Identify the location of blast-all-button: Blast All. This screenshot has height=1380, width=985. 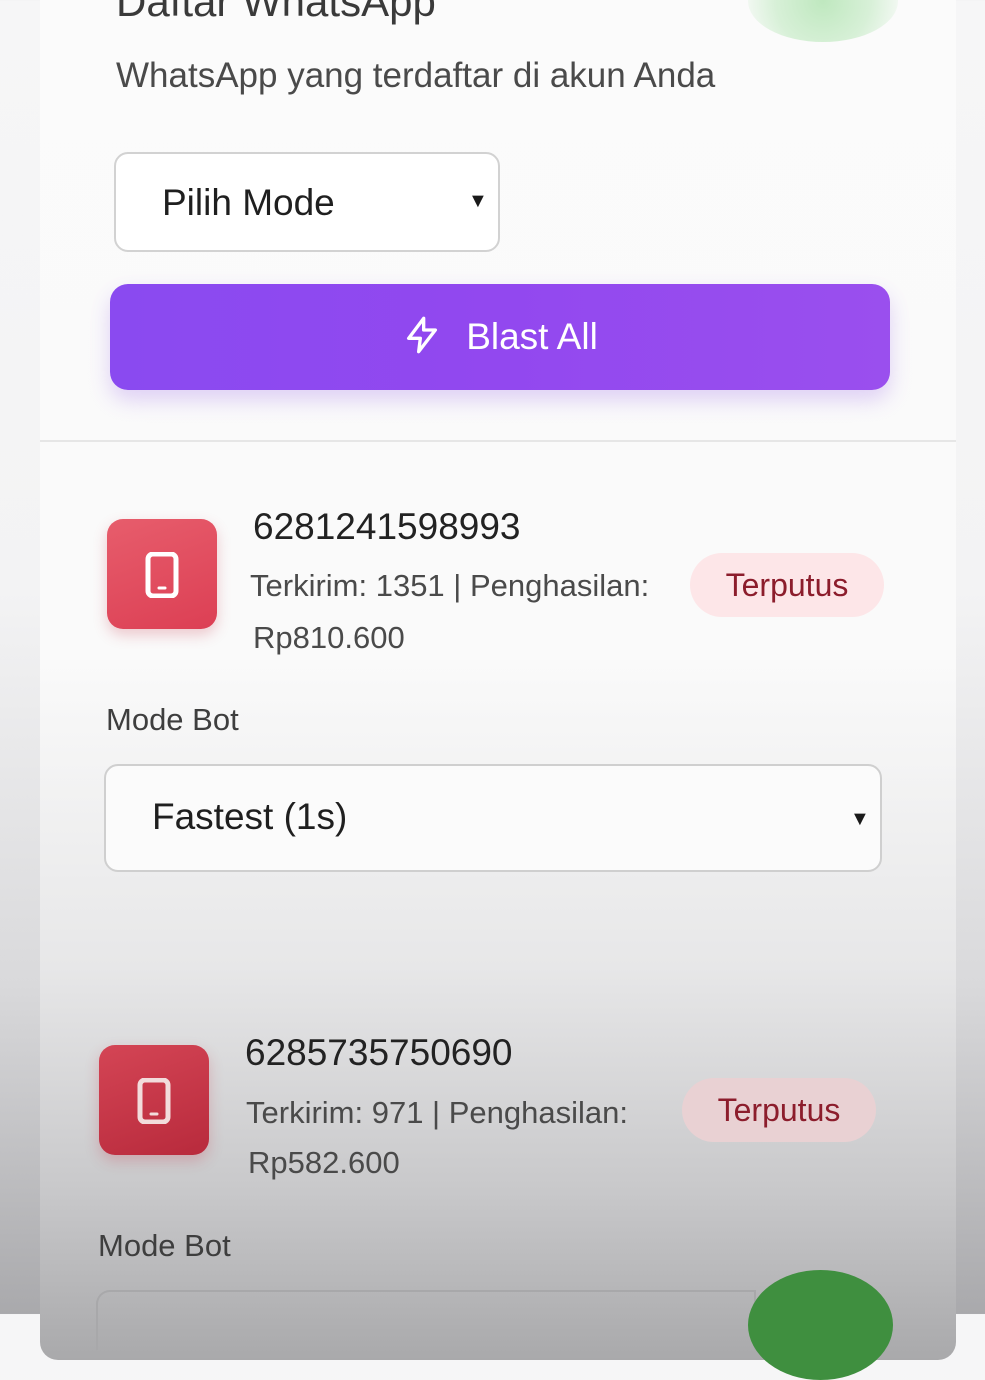
(500, 337).